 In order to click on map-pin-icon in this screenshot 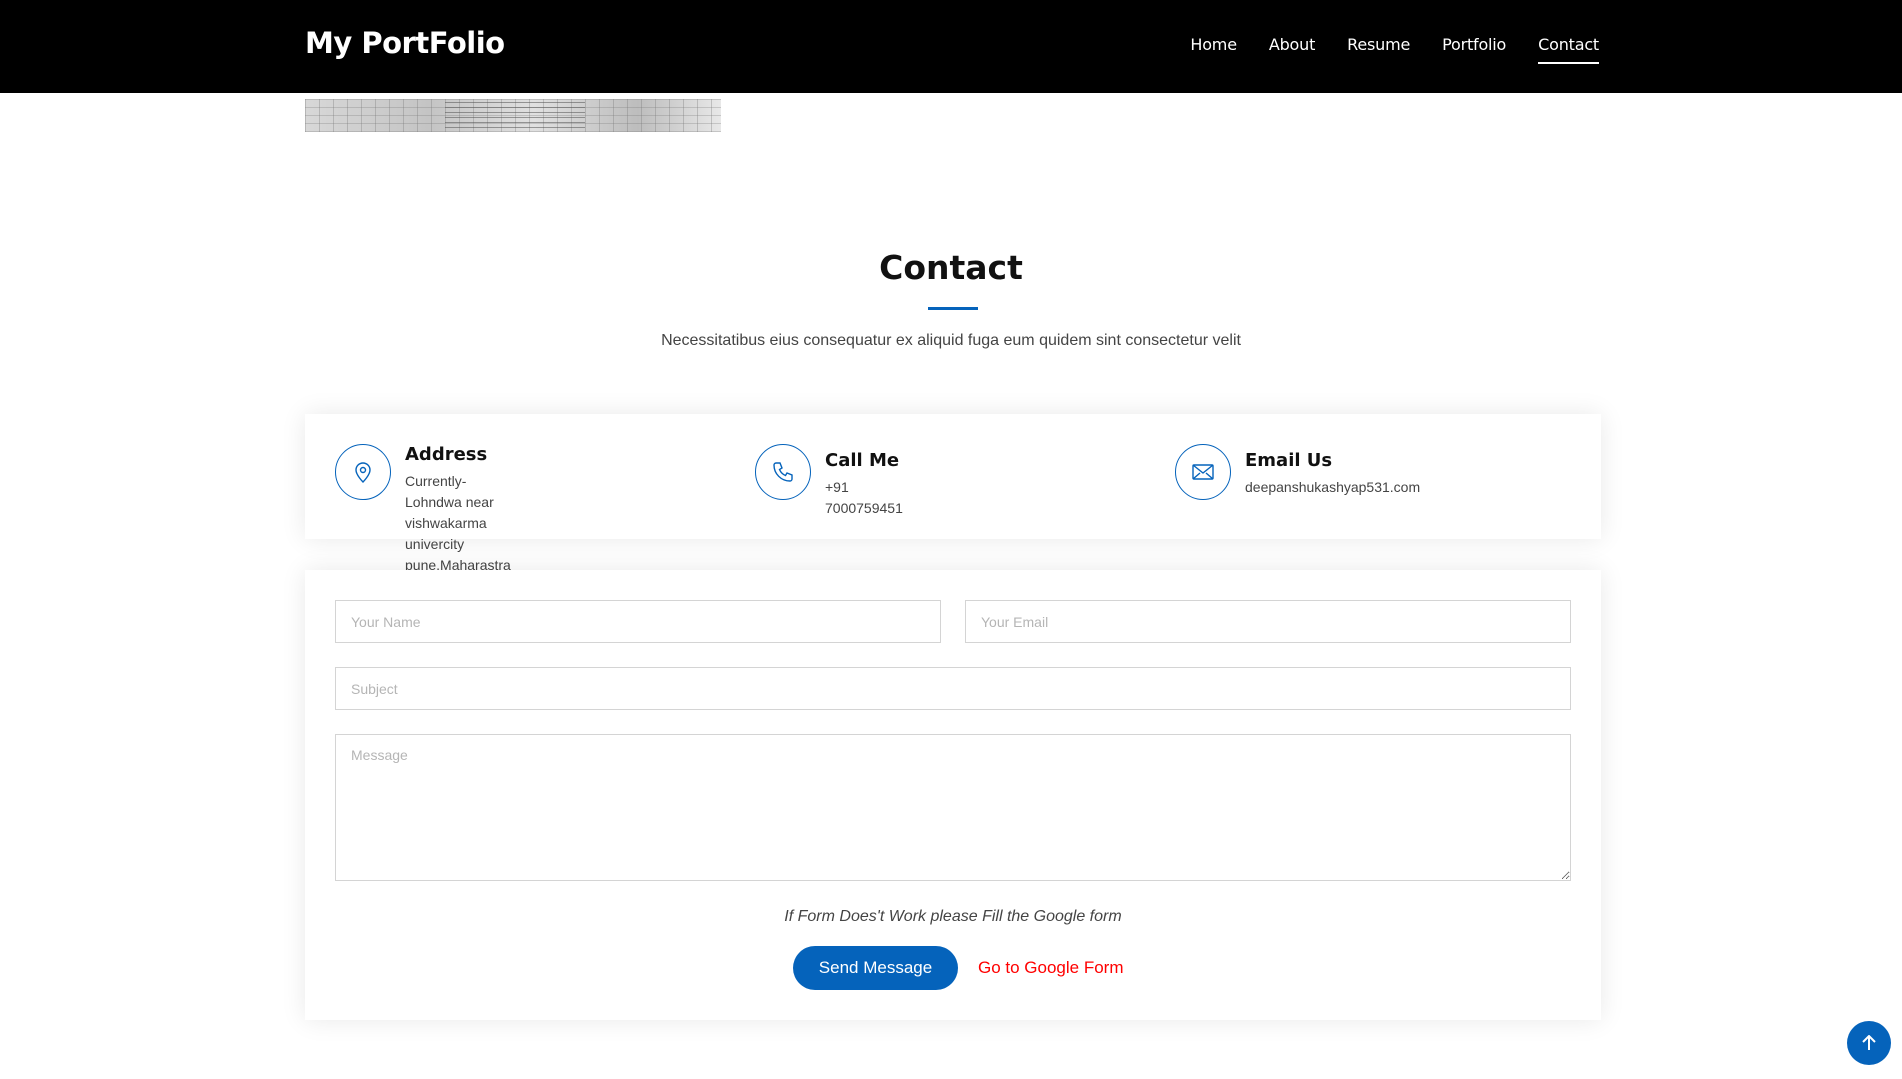, I will do `click(363, 472)`.